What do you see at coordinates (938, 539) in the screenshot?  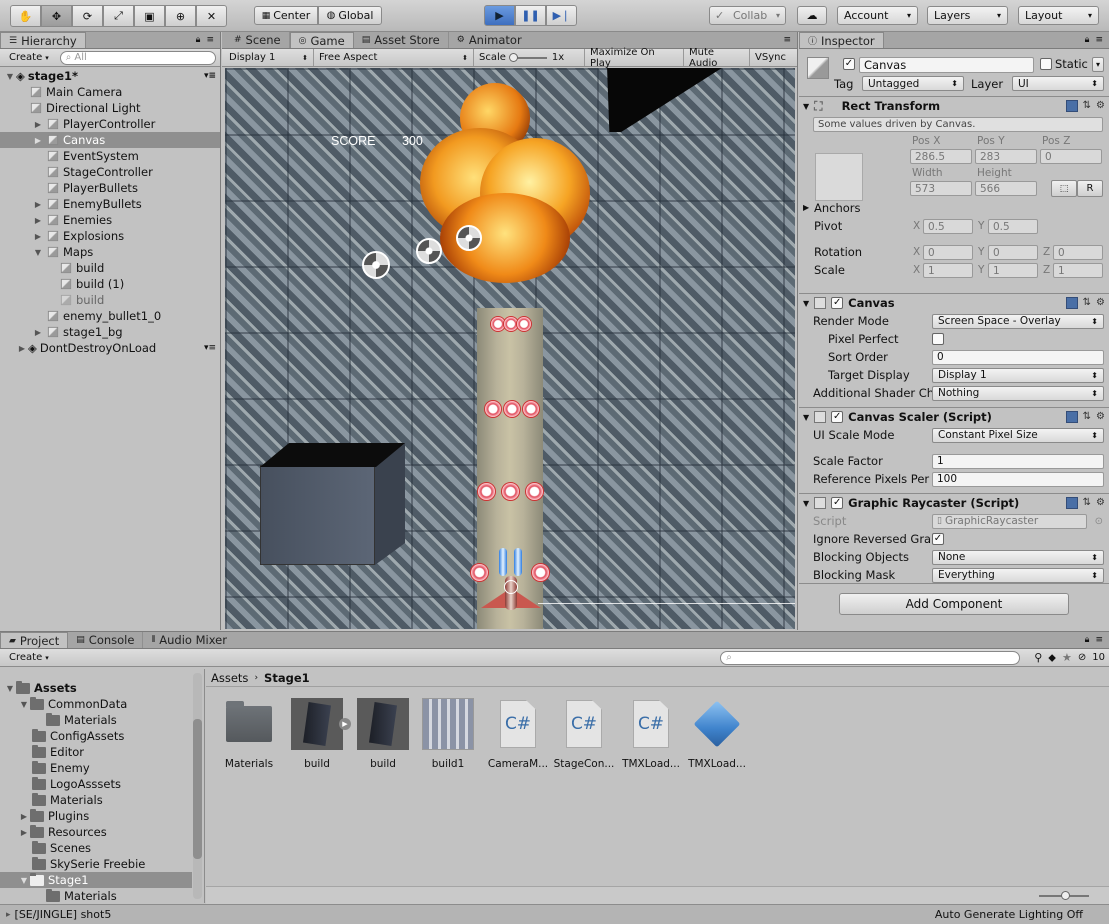 I see `ignore-reversed-checkbox: ✓` at bounding box center [938, 539].